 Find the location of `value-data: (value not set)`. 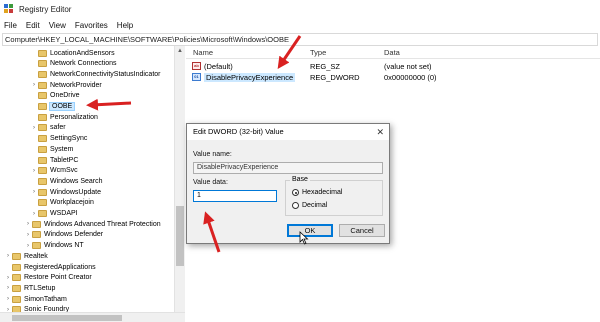

value-data: (value not set) is located at coordinates (408, 66).